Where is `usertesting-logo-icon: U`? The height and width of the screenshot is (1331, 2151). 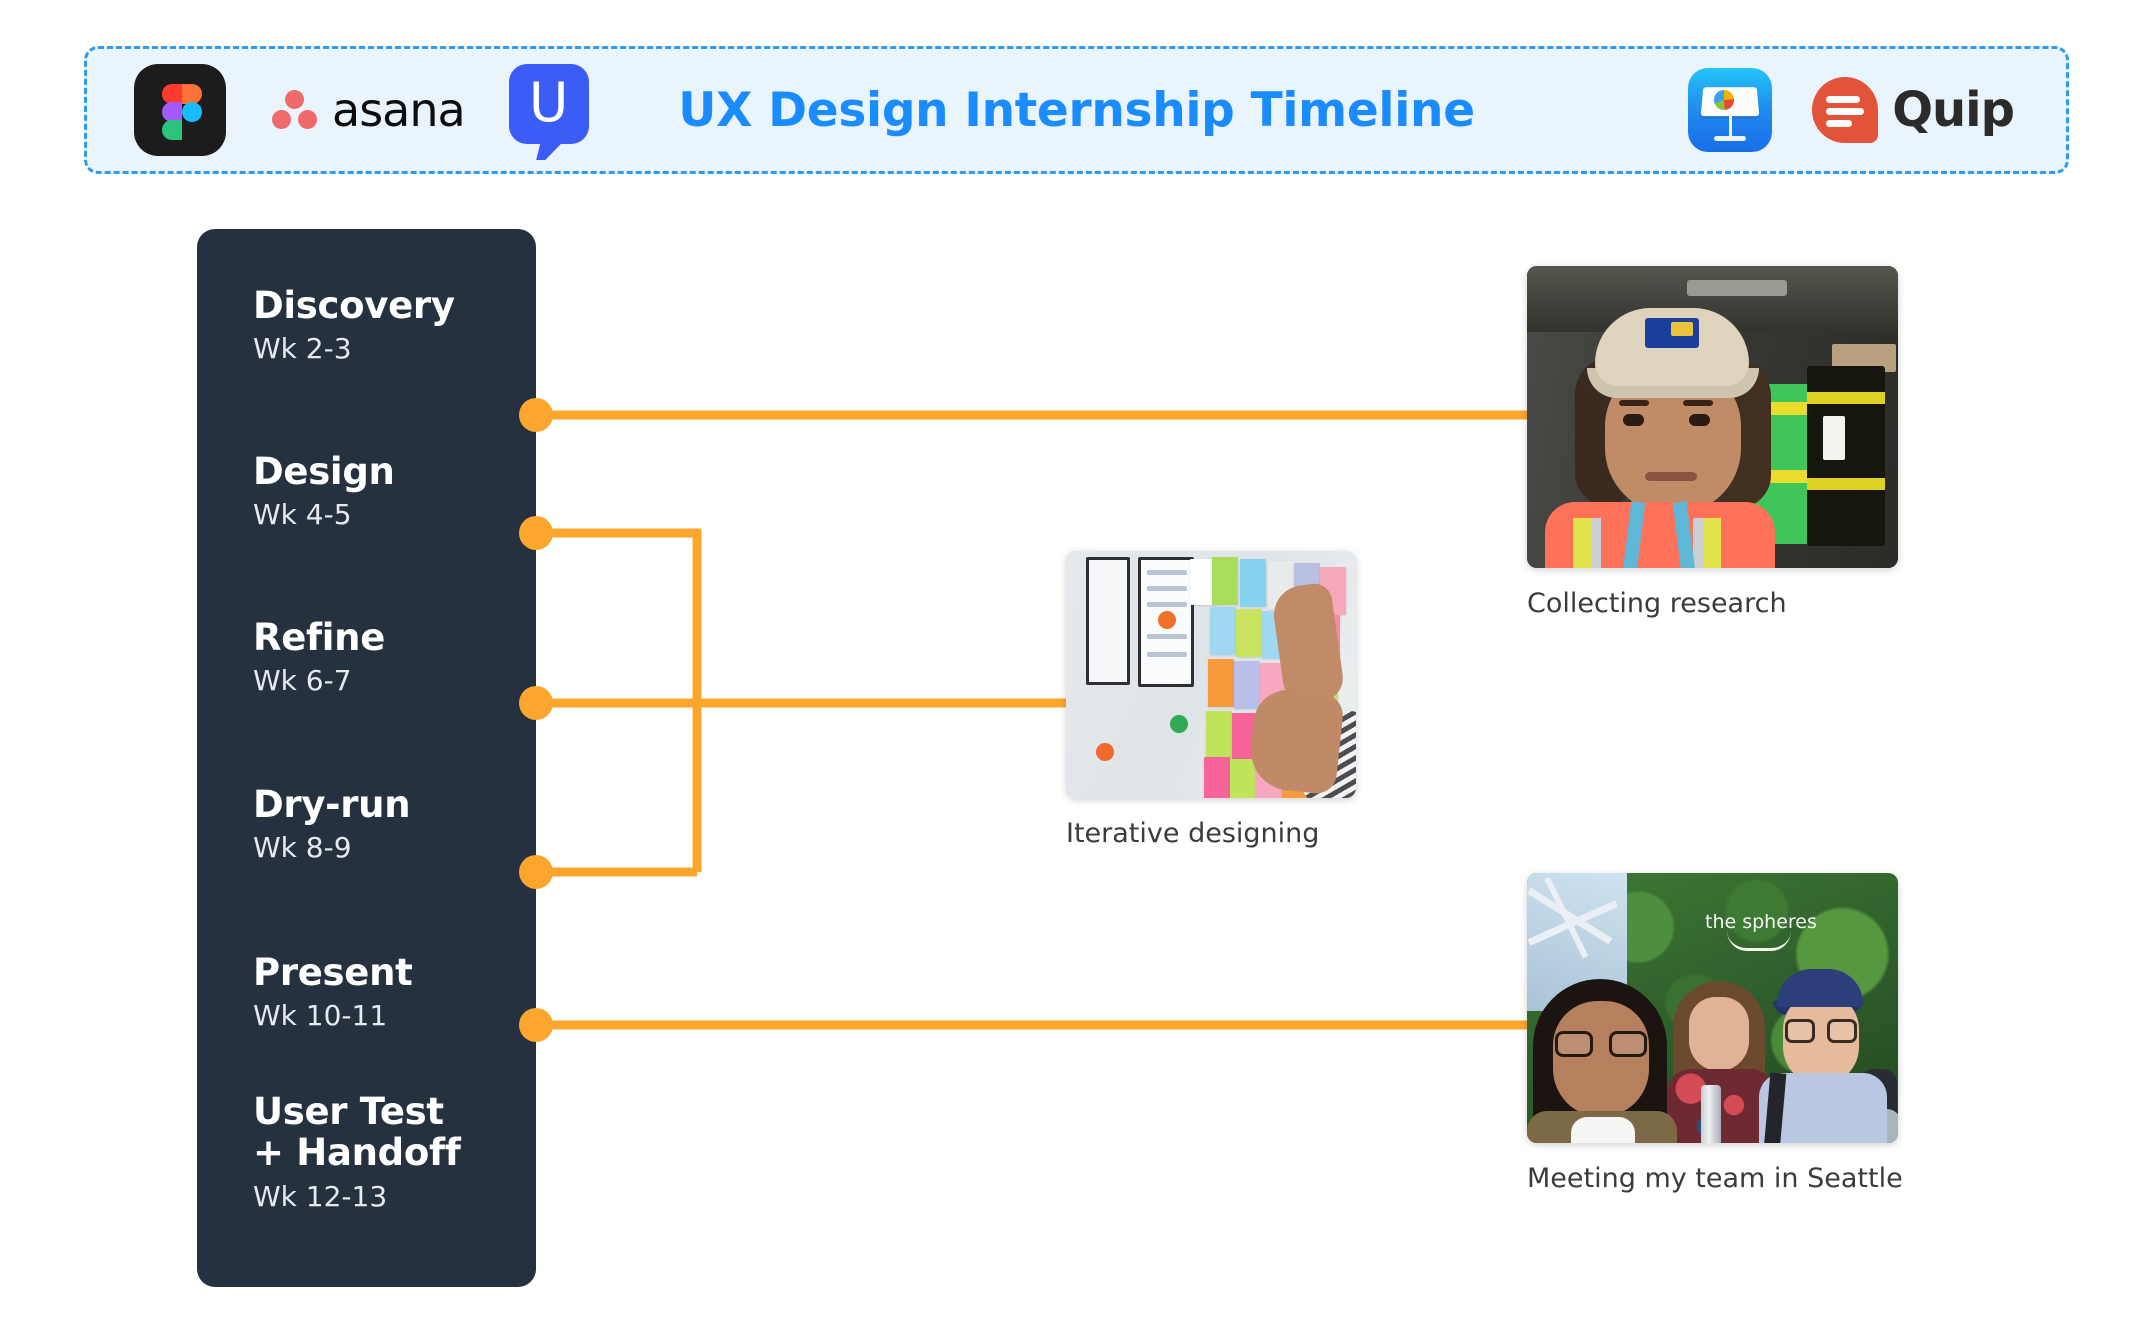 usertesting-logo-icon: U is located at coordinates (548, 112).